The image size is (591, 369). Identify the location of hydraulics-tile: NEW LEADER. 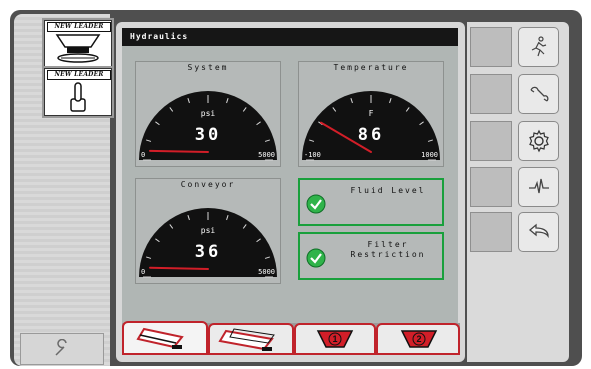
(78, 92).